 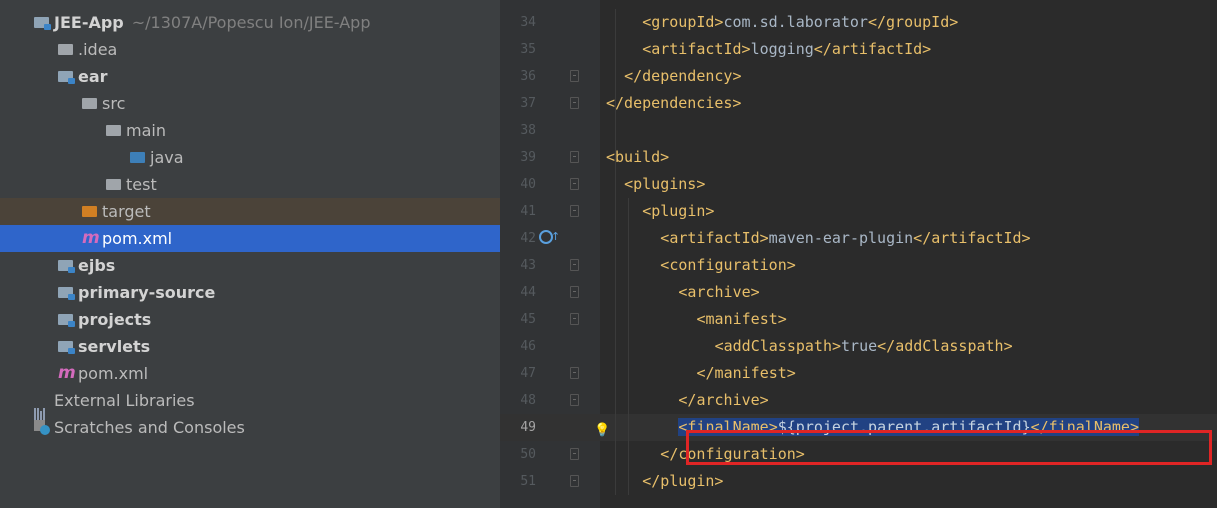 What do you see at coordinates (858, 265) in the screenshot?
I see `code-line: 43 <configuration>` at bounding box center [858, 265].